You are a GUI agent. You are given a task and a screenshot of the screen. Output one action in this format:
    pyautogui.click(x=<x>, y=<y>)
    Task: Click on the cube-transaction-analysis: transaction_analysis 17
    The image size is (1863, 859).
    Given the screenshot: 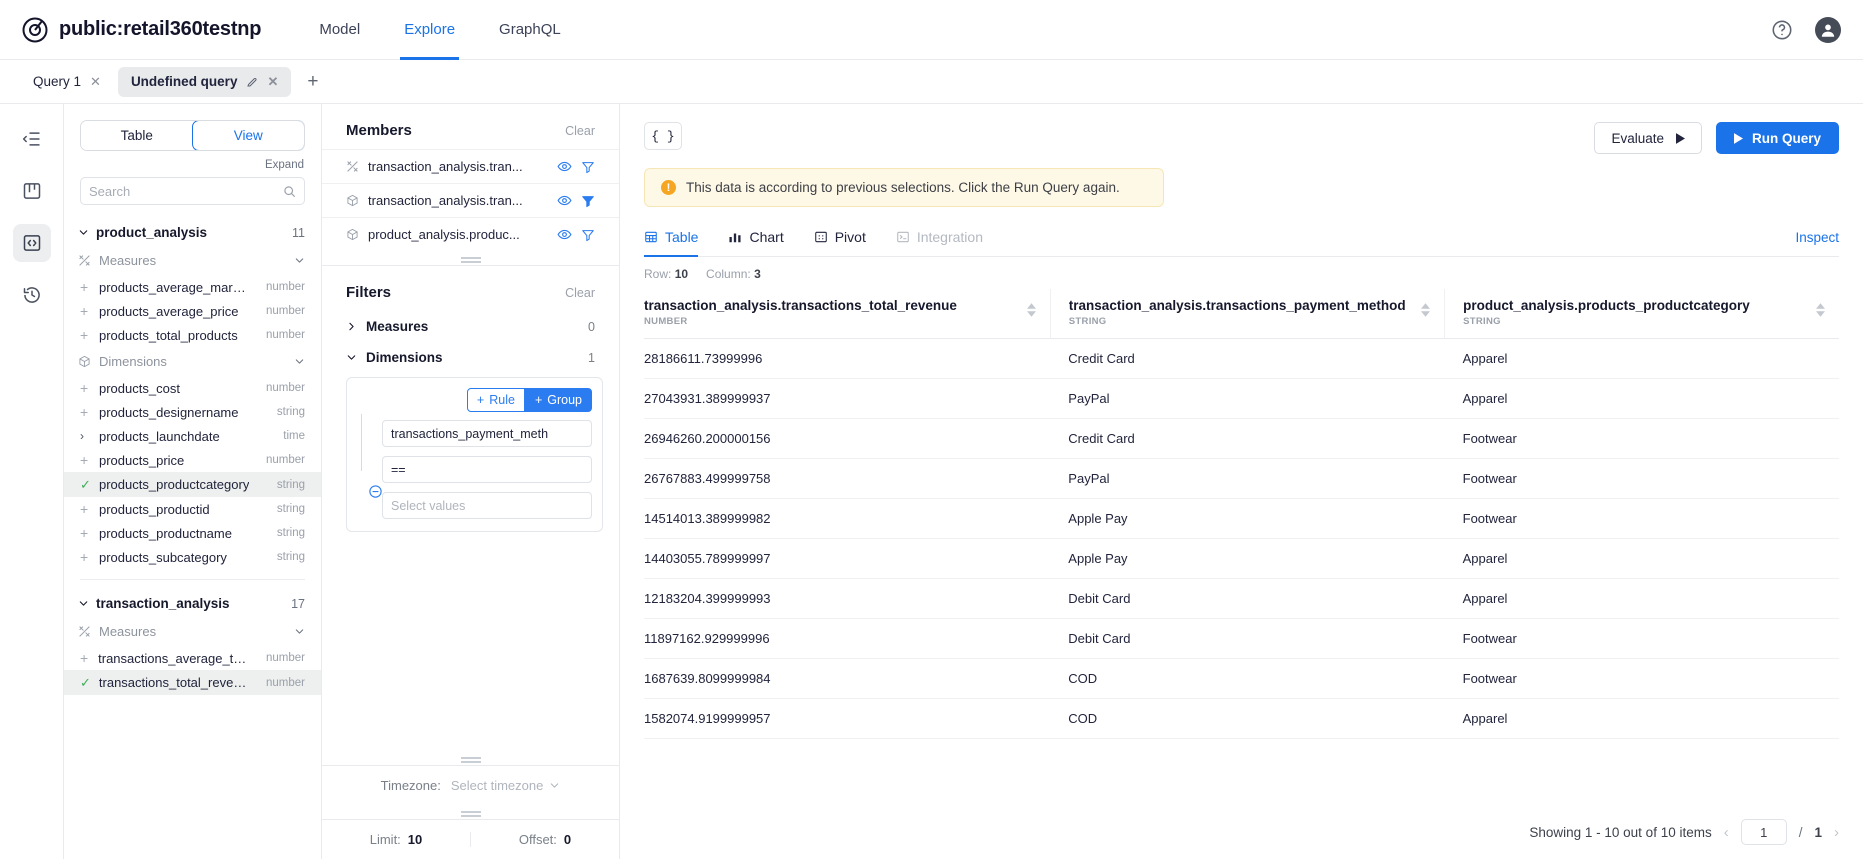 What is the action you would take?
    pyautogui.click(x=192, y=603)
    